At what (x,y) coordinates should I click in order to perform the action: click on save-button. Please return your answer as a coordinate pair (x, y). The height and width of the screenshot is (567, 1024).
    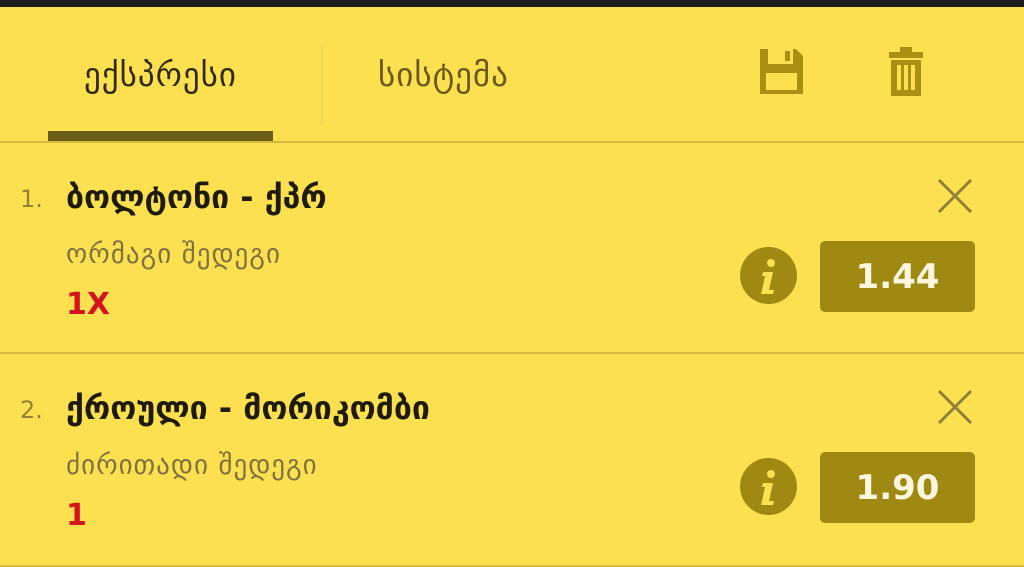
    Looking at the image, I should click on (781, 74).